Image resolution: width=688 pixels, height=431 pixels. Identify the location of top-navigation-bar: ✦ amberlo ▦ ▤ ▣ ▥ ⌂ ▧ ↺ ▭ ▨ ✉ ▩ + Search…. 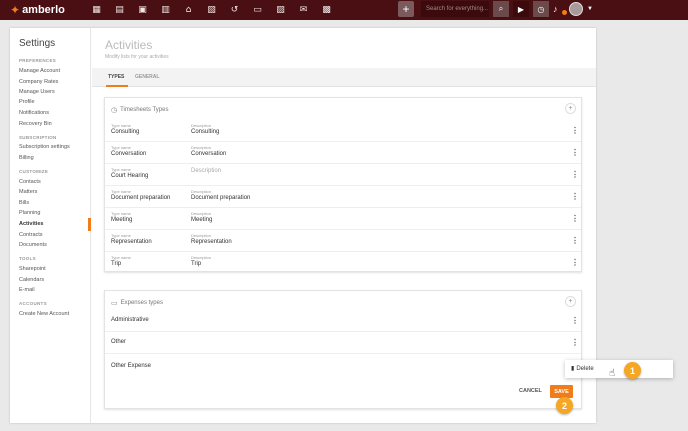
(344, 10).